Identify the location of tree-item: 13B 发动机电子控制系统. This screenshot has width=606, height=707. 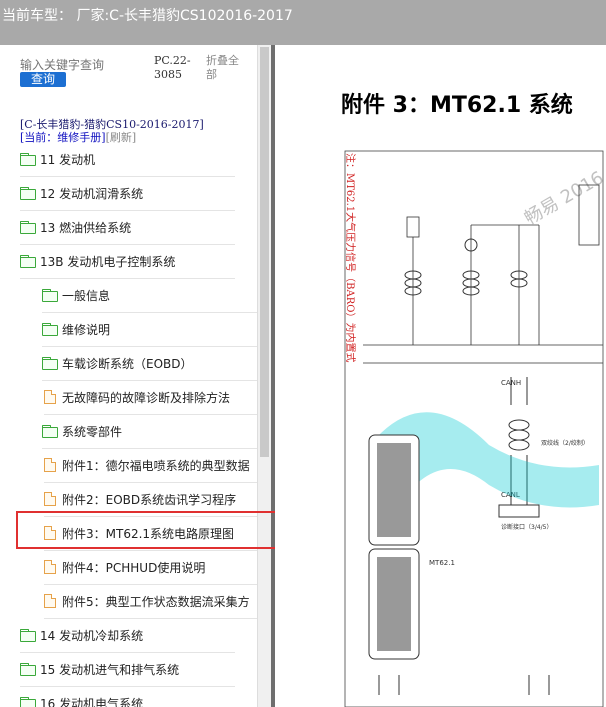
(127, 261).